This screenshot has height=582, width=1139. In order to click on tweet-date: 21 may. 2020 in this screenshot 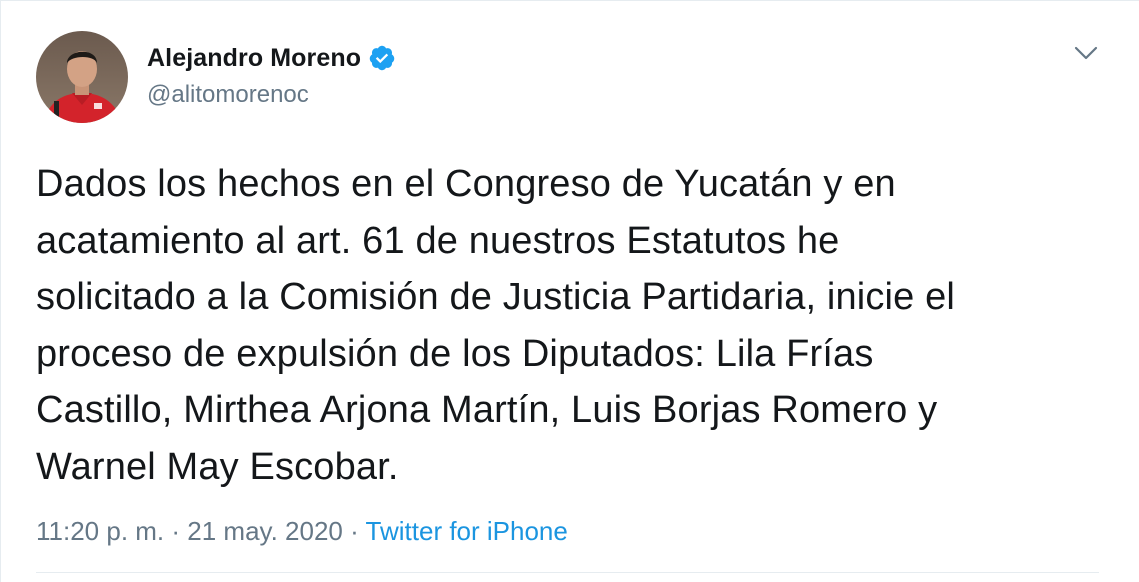, I will do `click(265, 531)`.